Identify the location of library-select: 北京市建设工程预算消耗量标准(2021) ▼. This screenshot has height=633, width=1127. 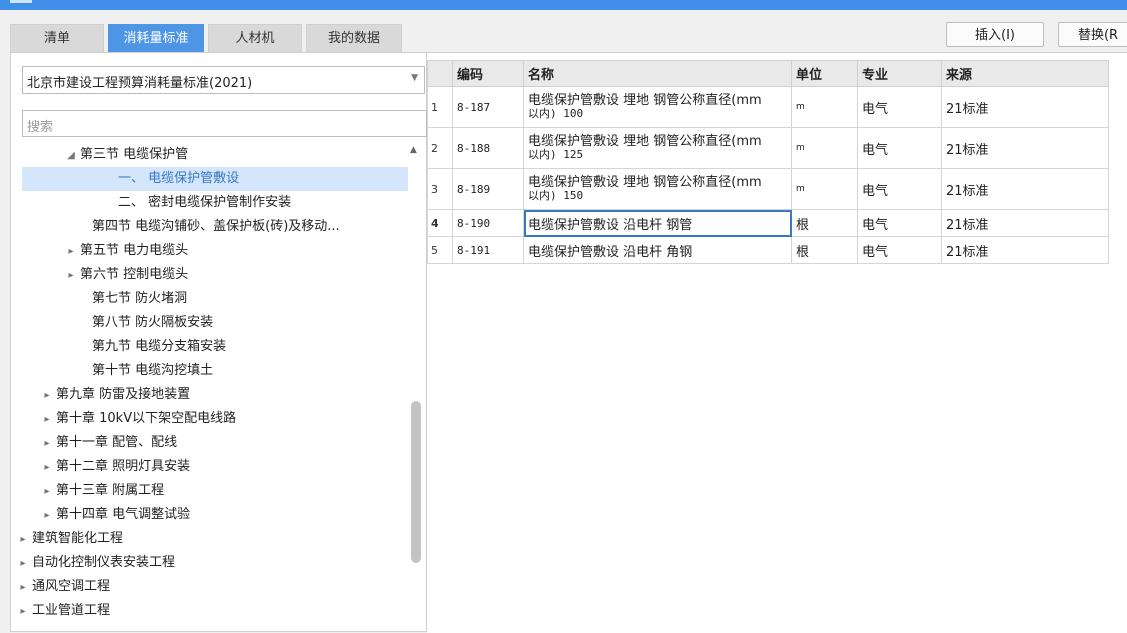
(223, 80).